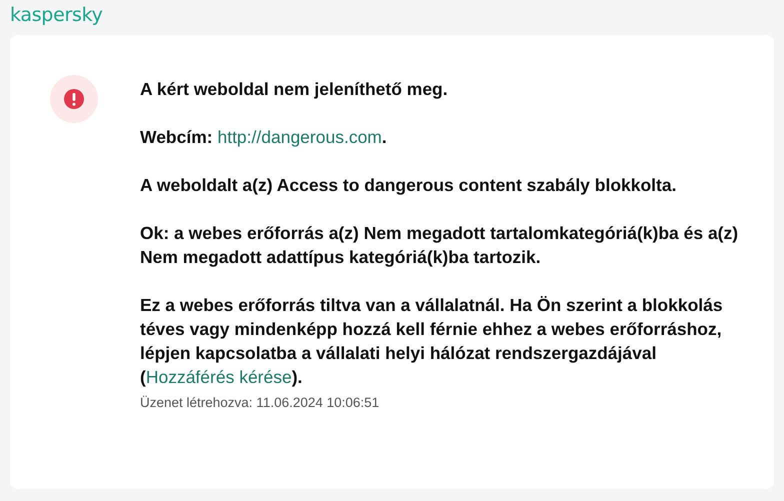 This screenshot has width=784, height=501. I want to click on message-paragraph: Webcím: http://dangerous.com., so click(264, 137).